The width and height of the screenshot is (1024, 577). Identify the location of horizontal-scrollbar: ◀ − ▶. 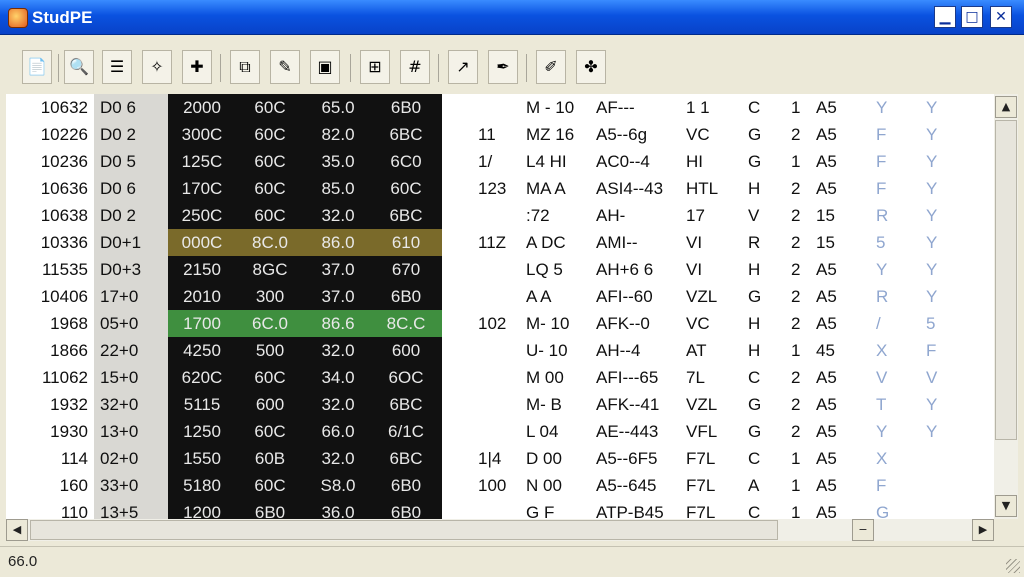
(500, 530).